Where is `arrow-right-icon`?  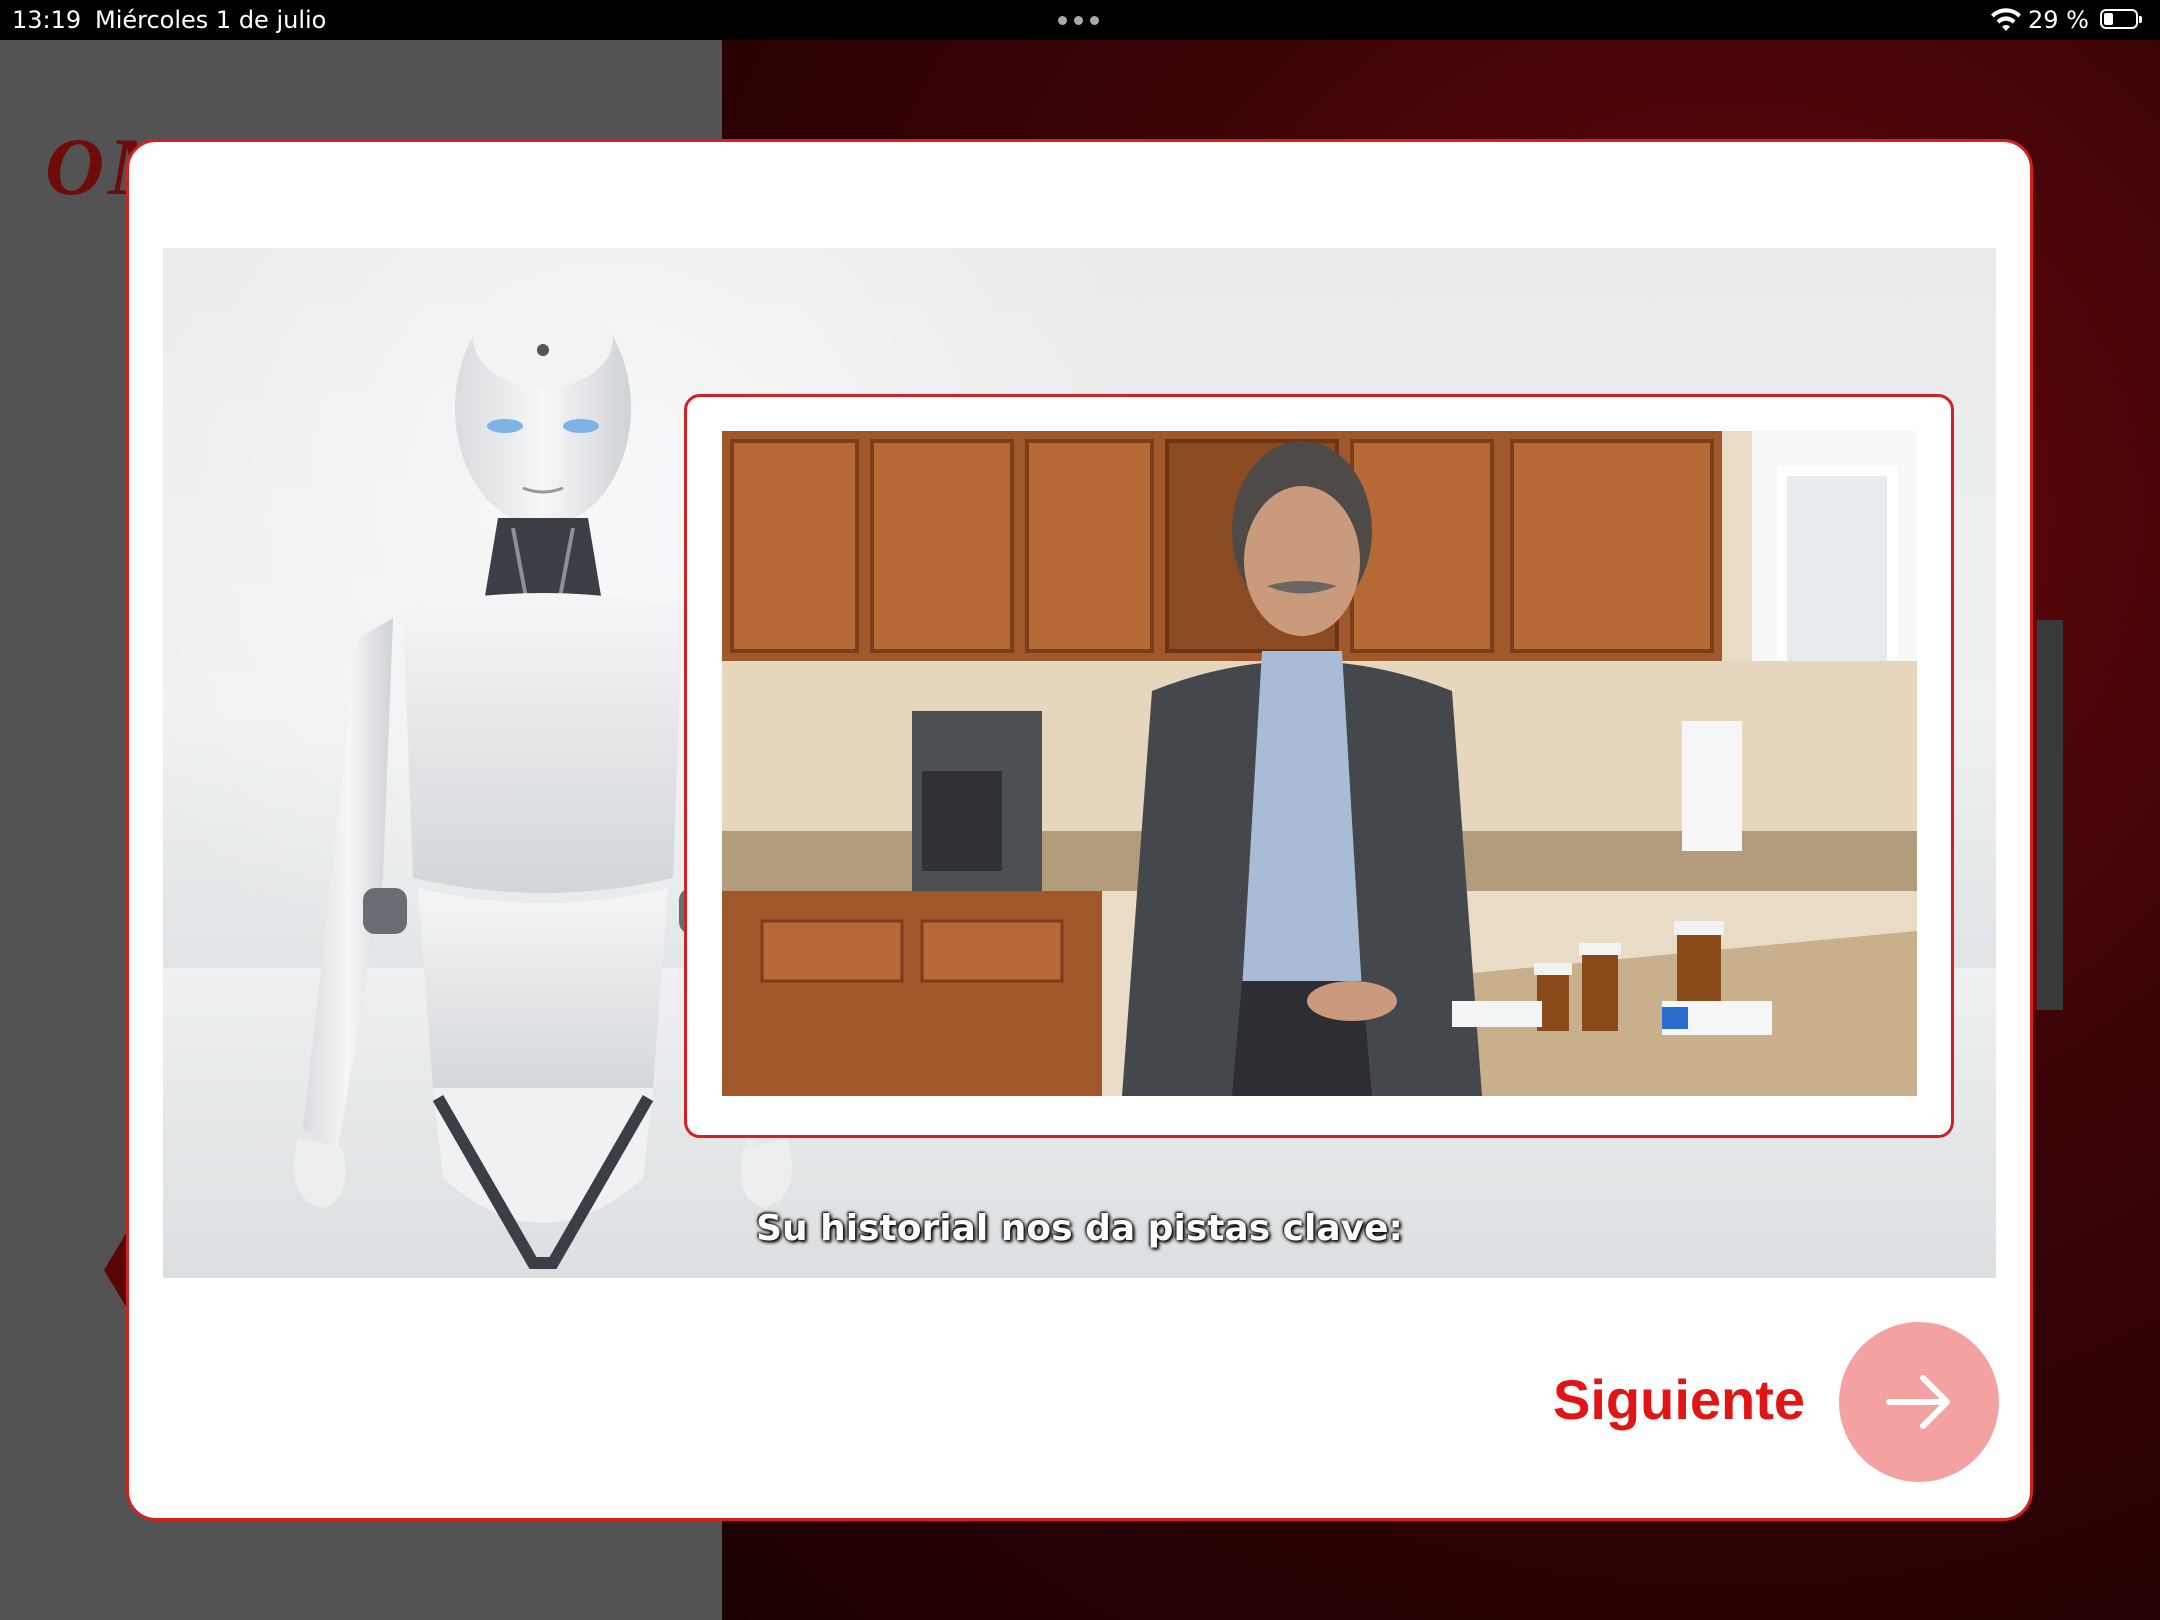 arrow-right-icon is located at coordinates (1918, 1402).